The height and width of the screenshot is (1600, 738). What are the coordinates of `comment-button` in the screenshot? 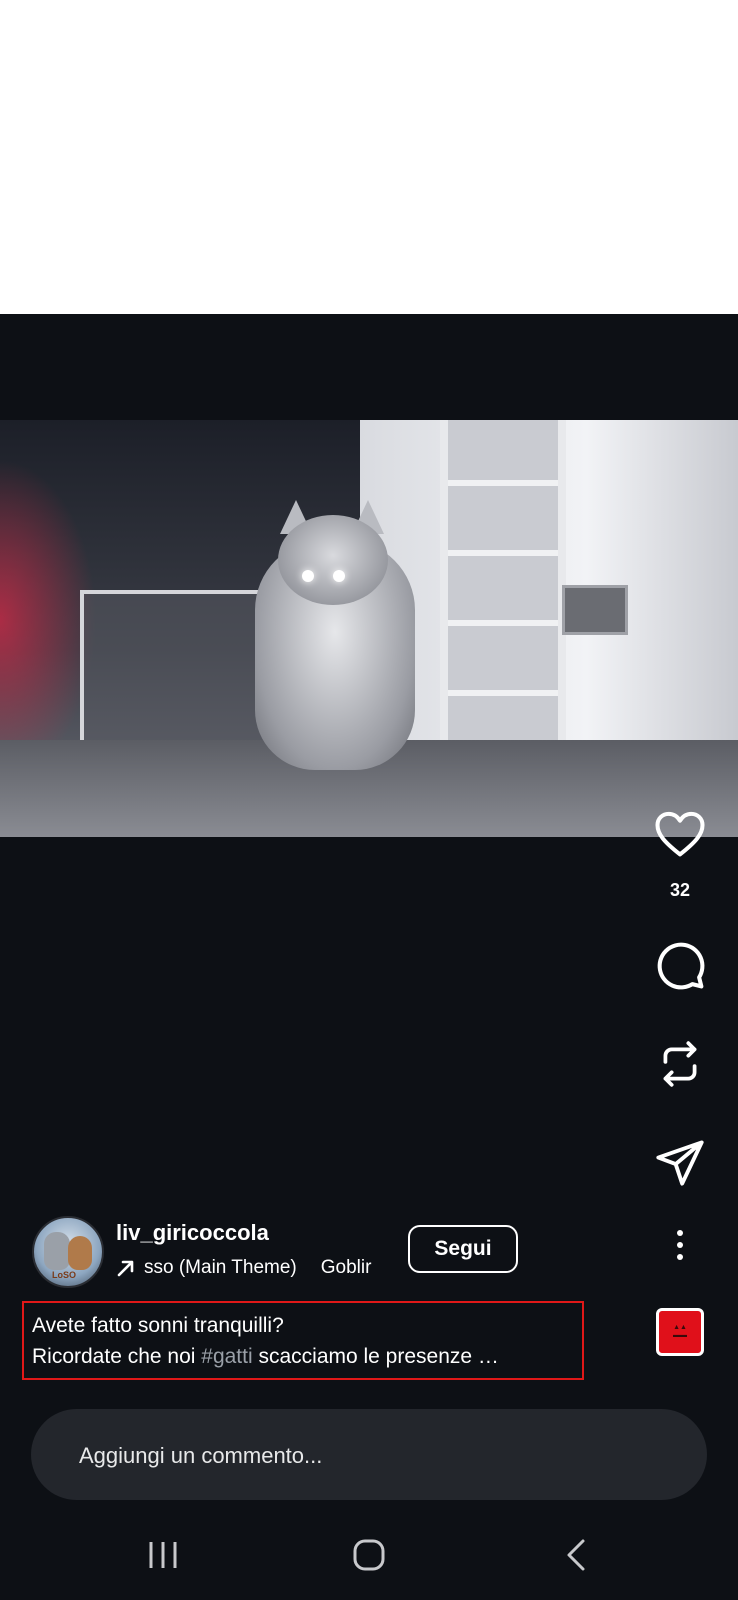 It's located at (680, 965).